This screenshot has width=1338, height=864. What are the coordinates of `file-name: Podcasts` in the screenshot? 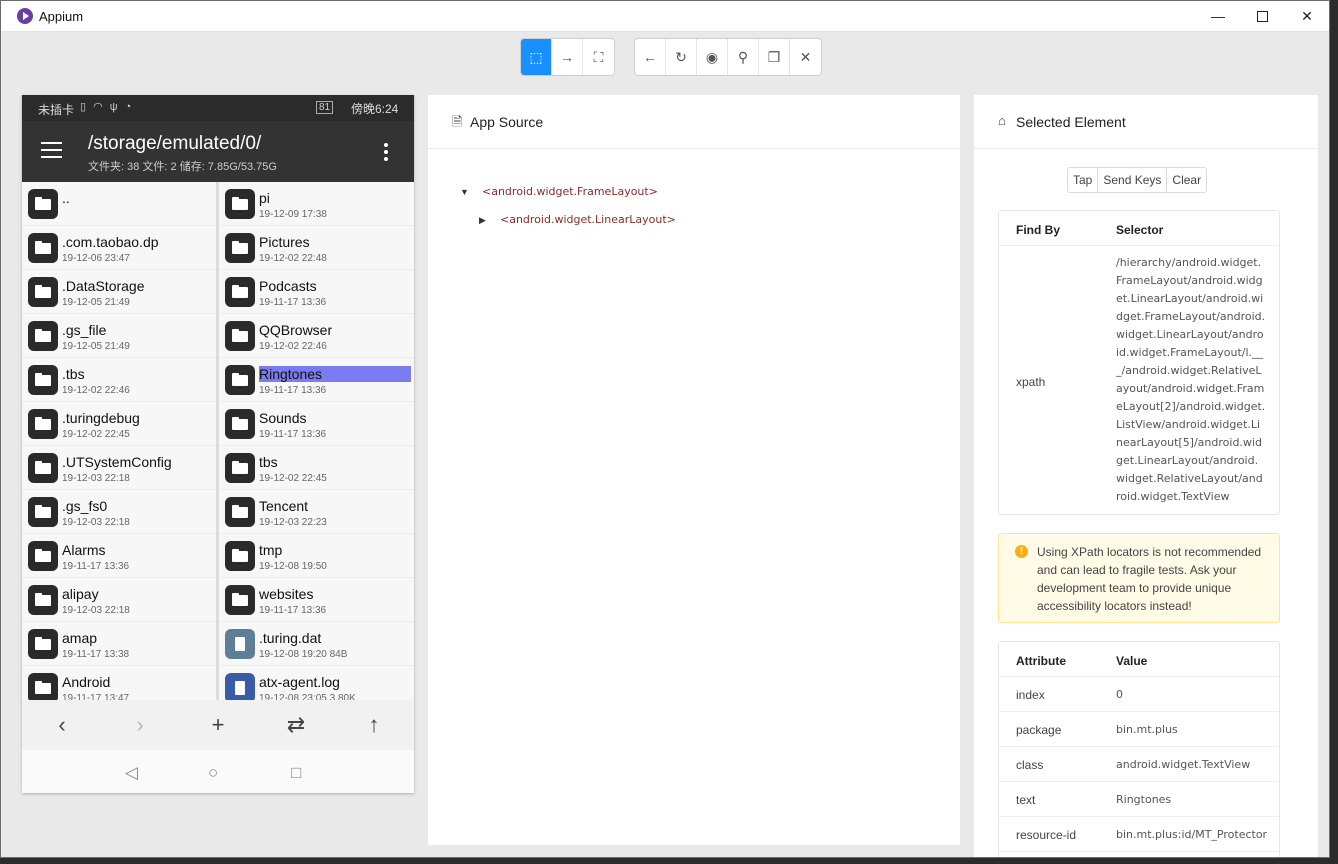 It's located at (288, 286).